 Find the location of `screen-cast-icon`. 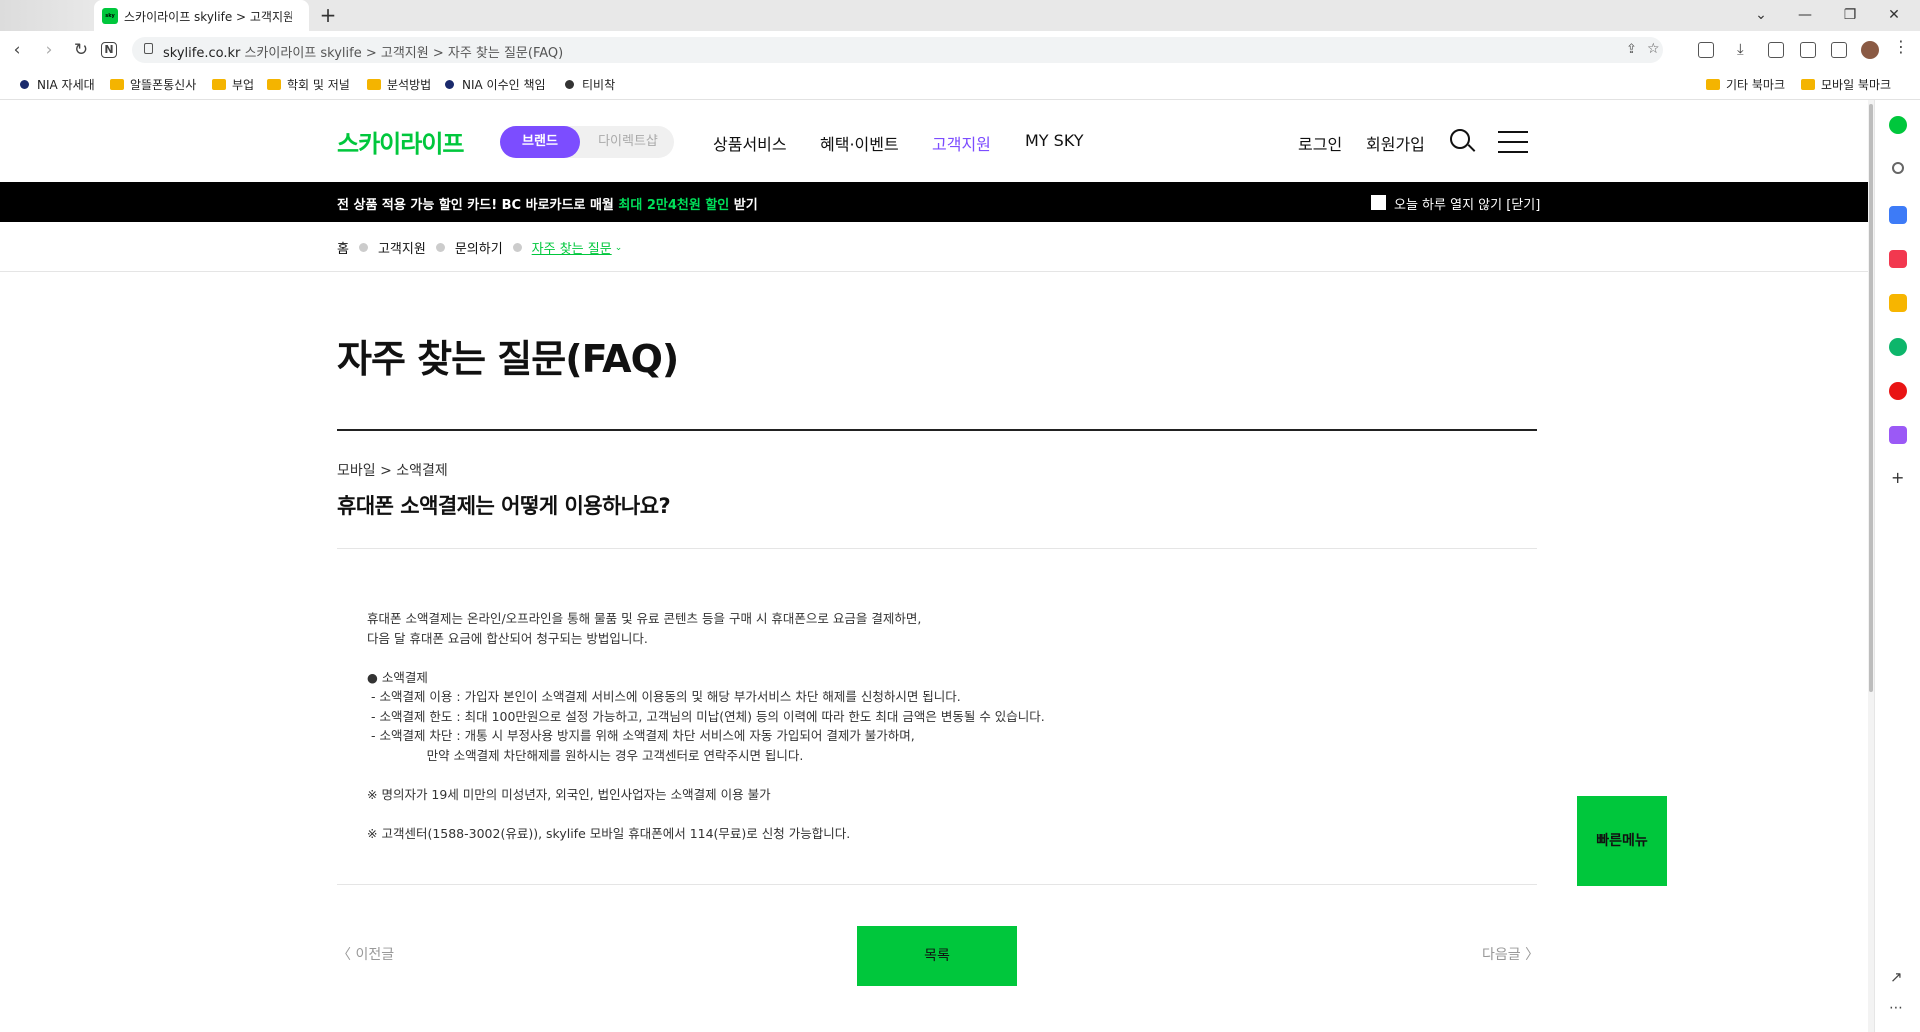

screen-cast-icon is located at coordinates (1776, 50).